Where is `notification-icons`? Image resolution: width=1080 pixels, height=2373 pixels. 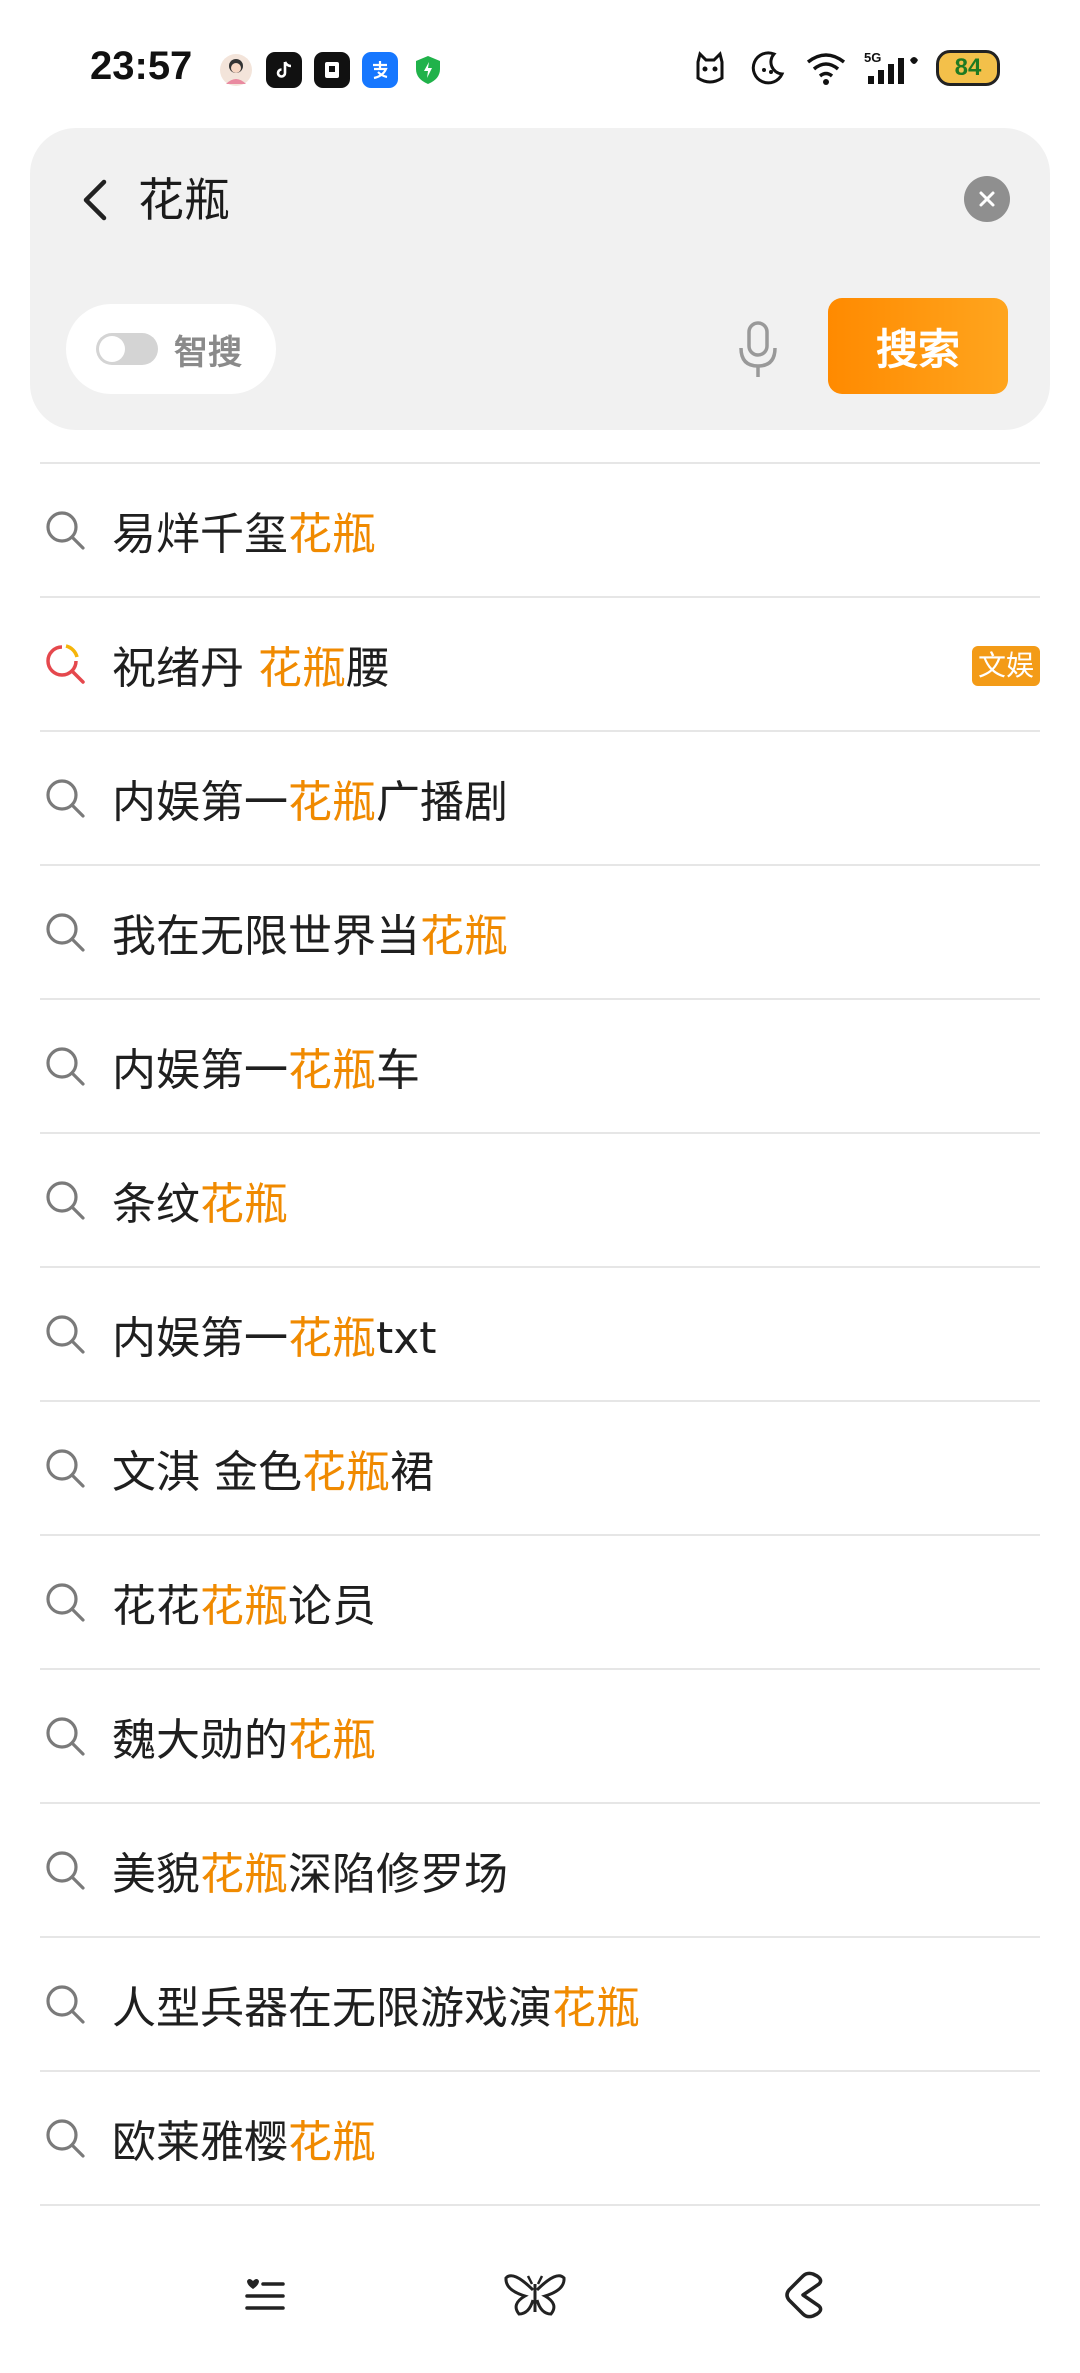 notification-icons is located at coordinates (332, 70).